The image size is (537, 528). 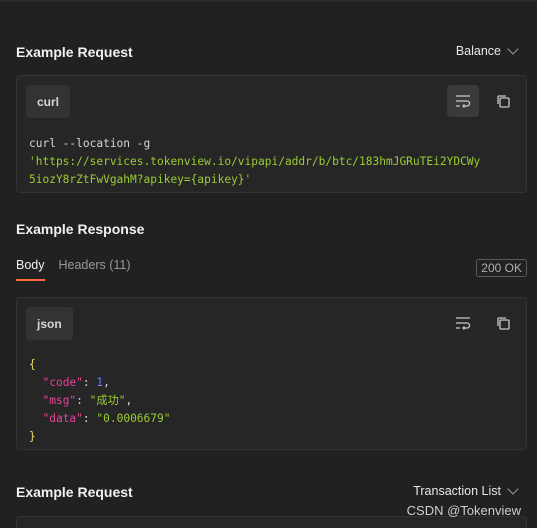 What do you see at coordinates (48, 101) in the screenshot?
I see `language-label: curl` at bounding box center [48, 101].